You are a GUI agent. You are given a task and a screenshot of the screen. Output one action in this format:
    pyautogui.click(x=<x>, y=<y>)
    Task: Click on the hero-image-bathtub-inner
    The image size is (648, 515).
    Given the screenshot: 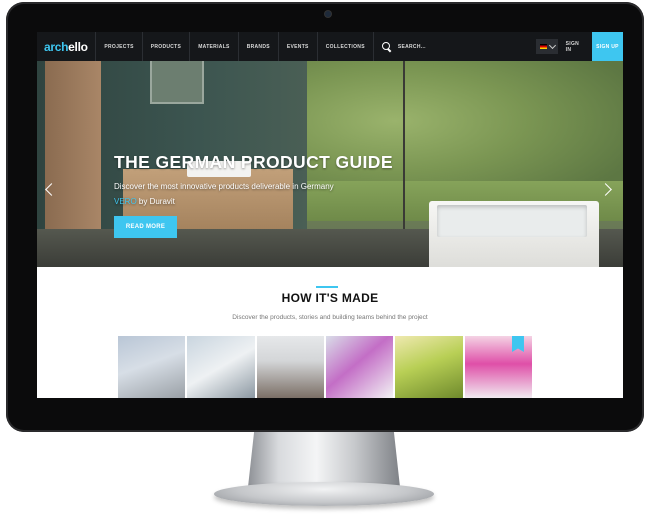 What is the action you would take?
    pyautogui.click(x=512, y=221)
    